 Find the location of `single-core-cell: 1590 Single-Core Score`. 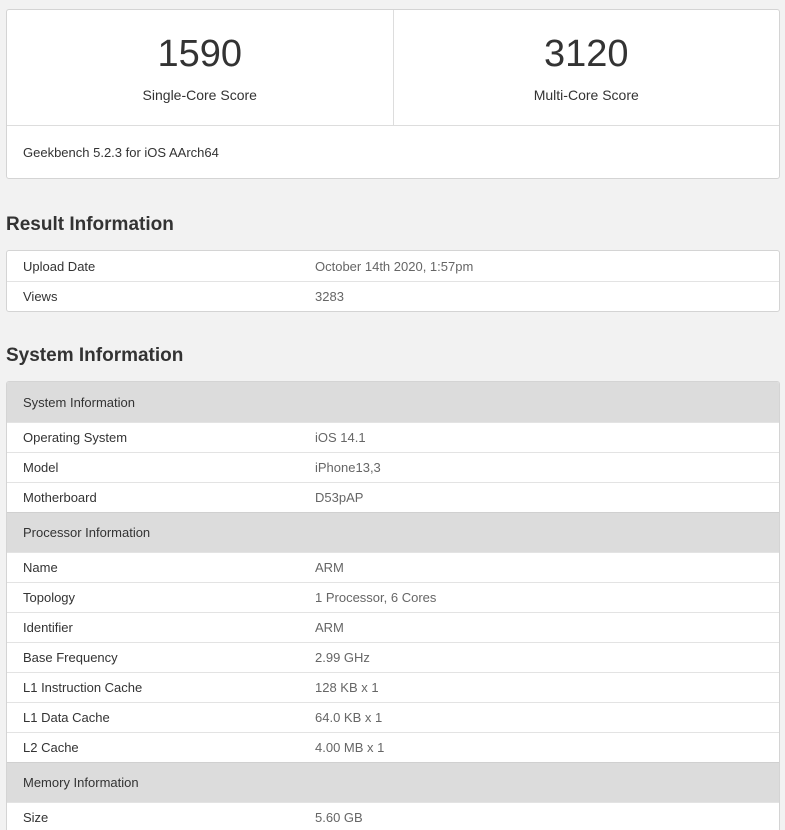

single-core-cell: 1590 Single-Core Score is located at coordinates (200, 67).